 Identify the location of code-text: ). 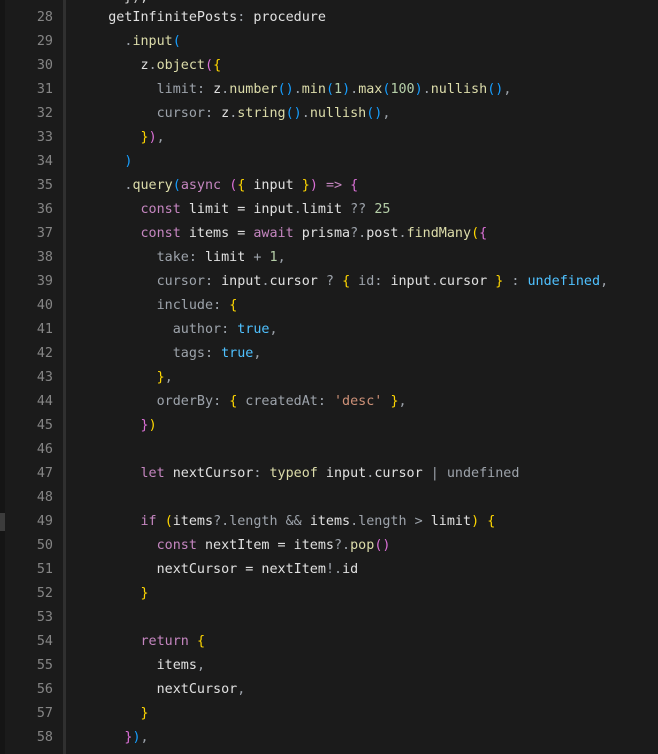
(104, 162).